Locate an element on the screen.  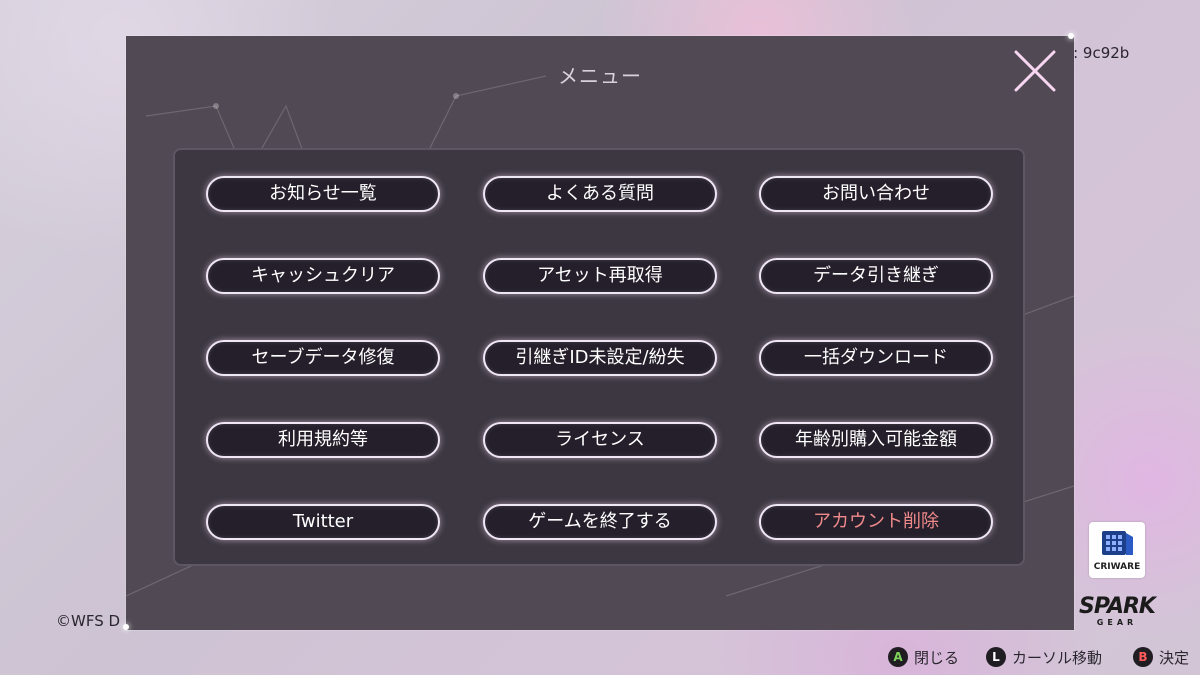
bulk-download-button: 一括ダウンロード is located at coordinates (876, 358).